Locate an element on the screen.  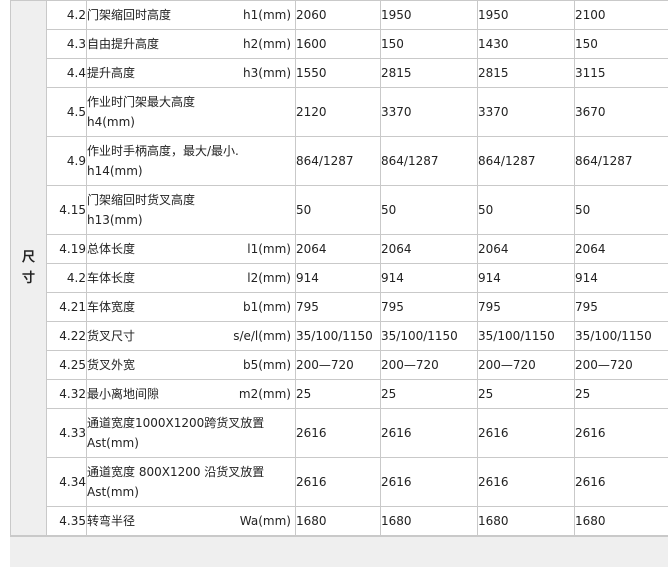
row-value-model-4: 2064 is located at coordinates (621, 249).